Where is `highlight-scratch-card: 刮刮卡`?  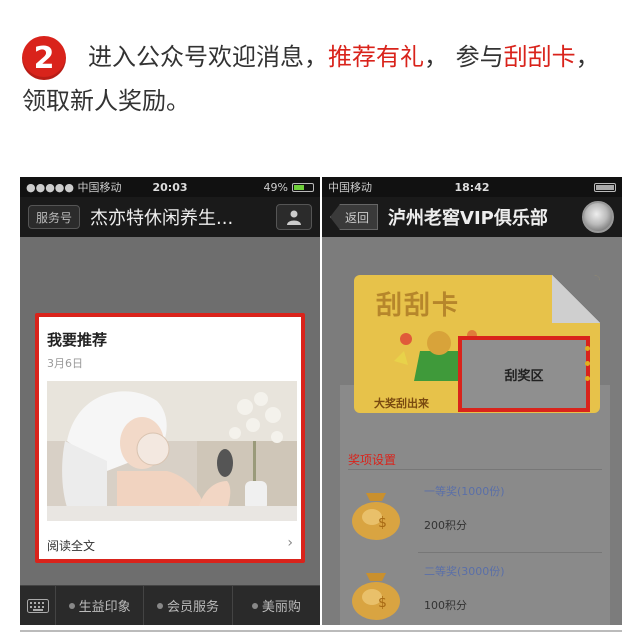 highlight-scratch-card: 刮刮卡 is located at coordinates (539, 57).